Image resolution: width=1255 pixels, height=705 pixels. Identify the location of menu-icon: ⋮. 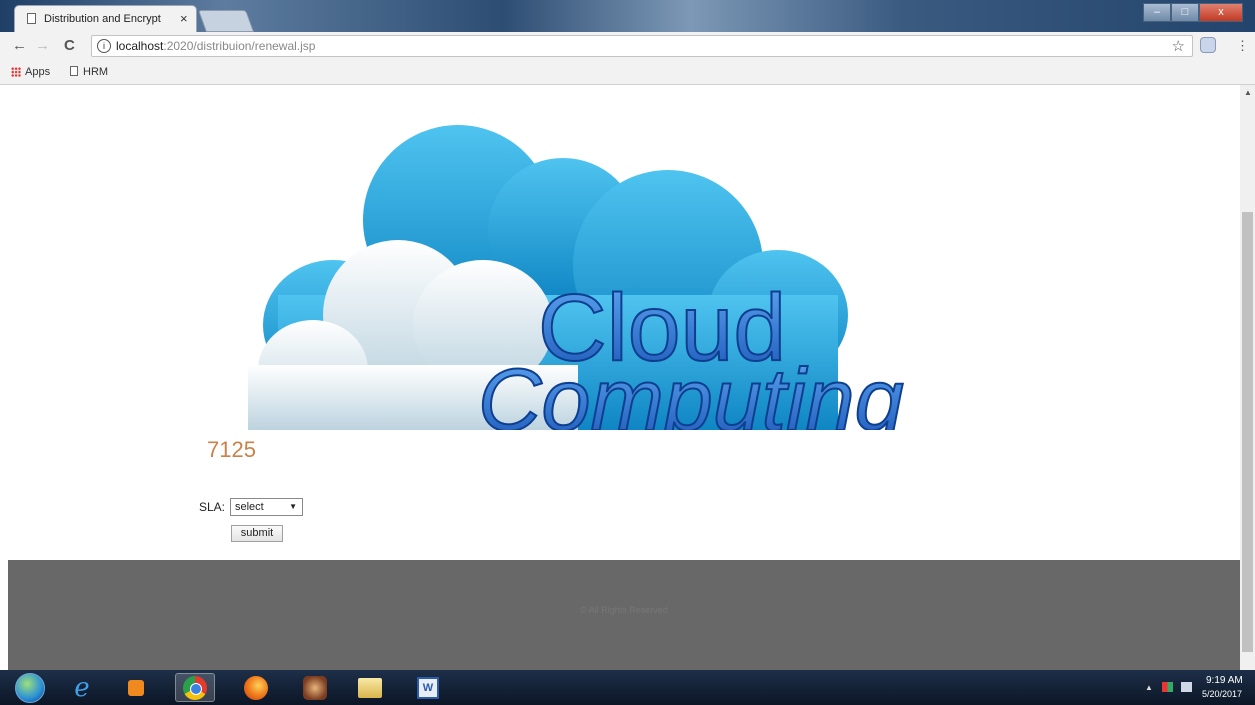
(1242, 46).